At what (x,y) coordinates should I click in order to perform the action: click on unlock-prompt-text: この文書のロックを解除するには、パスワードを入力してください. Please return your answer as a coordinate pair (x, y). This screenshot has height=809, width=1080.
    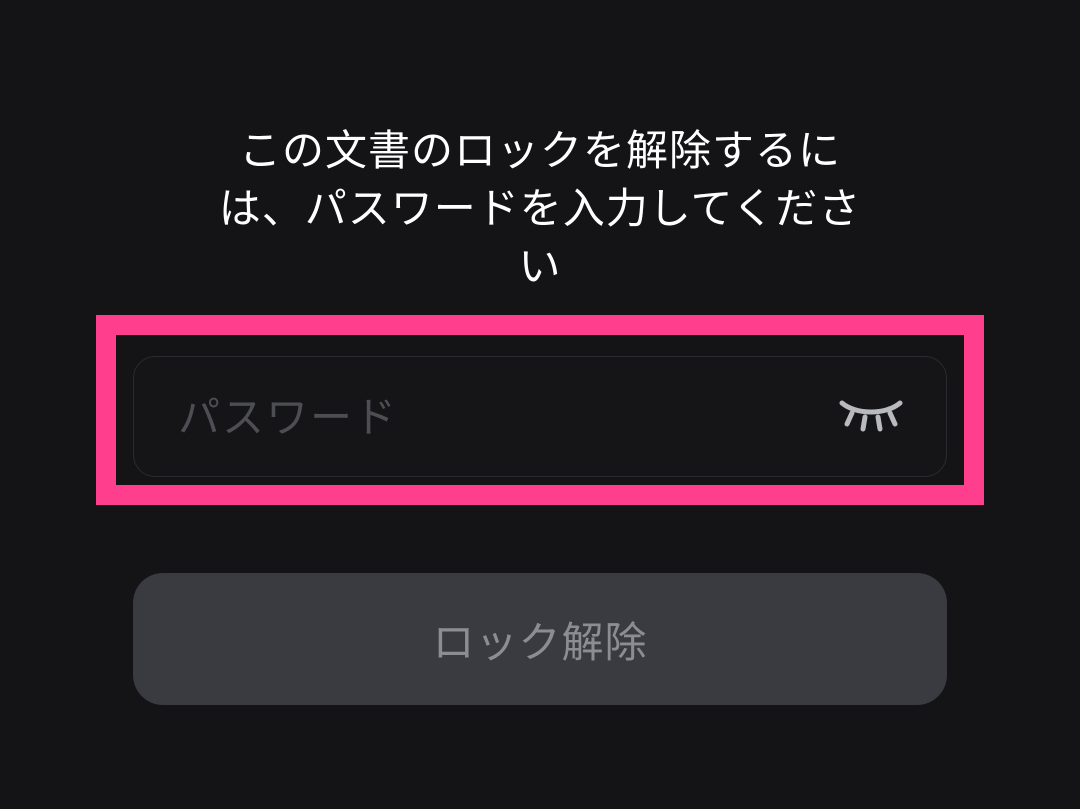
    Looking at the image, I should click on (540, 208).